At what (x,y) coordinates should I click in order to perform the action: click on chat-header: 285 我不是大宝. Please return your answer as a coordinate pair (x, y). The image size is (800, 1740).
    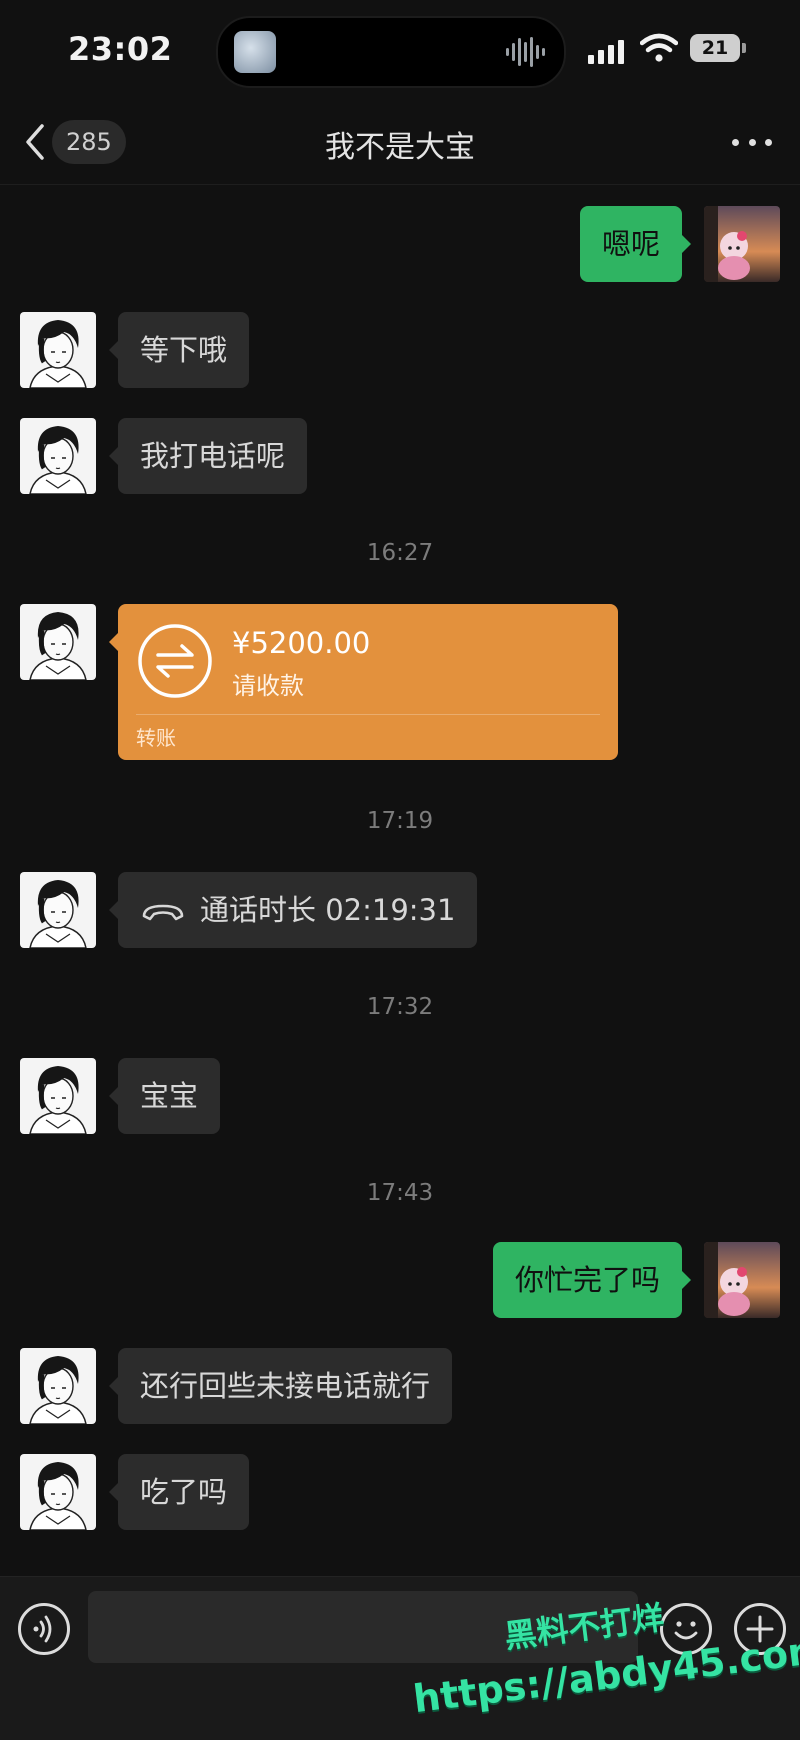
    Looking at the image, I should click on (400, 142).